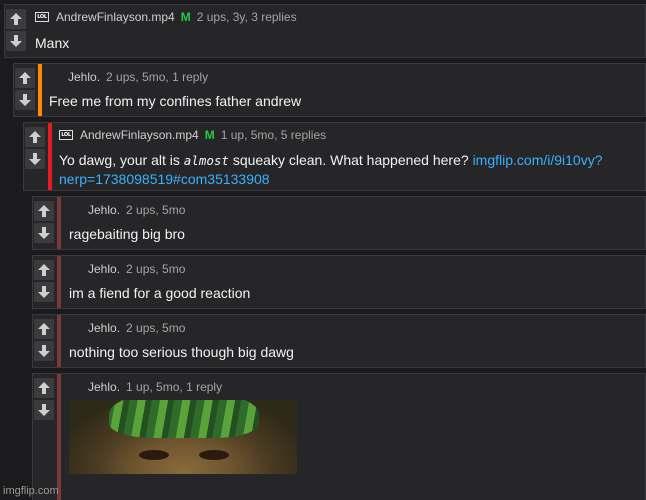 Image resolution: width=646 pixels, height=500 pixels. What do you see at coordinates (206, 160) in the screenshot?
I see `comment-text-emphasis: almost` at bounding box center [206, 160].